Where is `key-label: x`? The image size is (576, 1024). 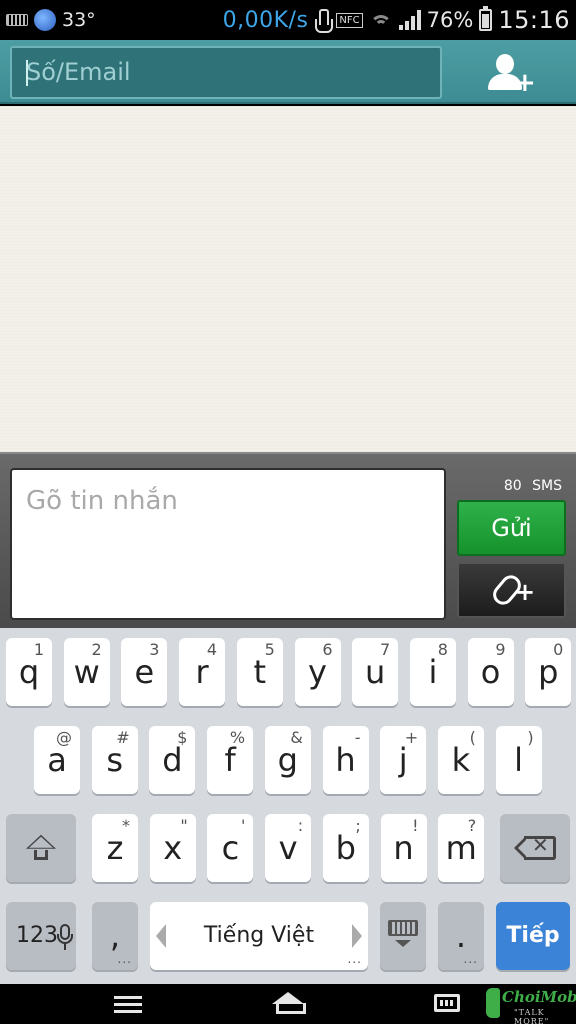 key-label: x is located at coordinates (173, 848).